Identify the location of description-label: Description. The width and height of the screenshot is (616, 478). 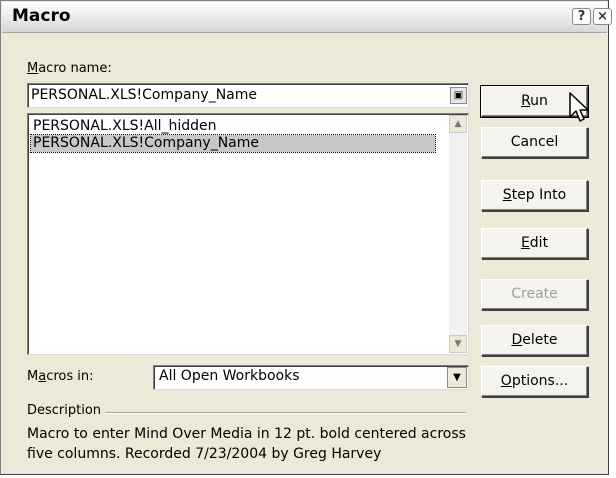
(64, 410).